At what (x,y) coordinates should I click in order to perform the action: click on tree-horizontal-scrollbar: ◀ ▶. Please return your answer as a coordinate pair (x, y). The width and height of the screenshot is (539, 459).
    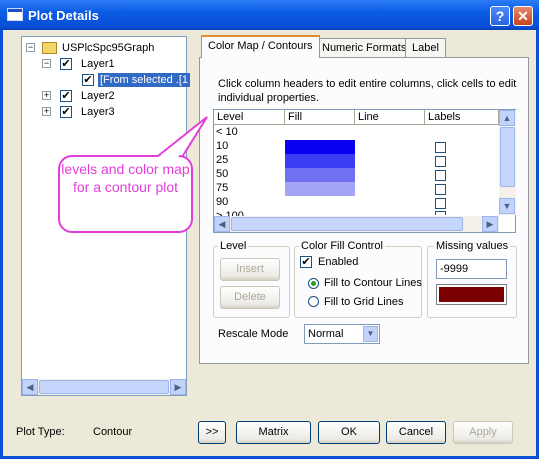
    Looking at the image, I should click on (104, 387).